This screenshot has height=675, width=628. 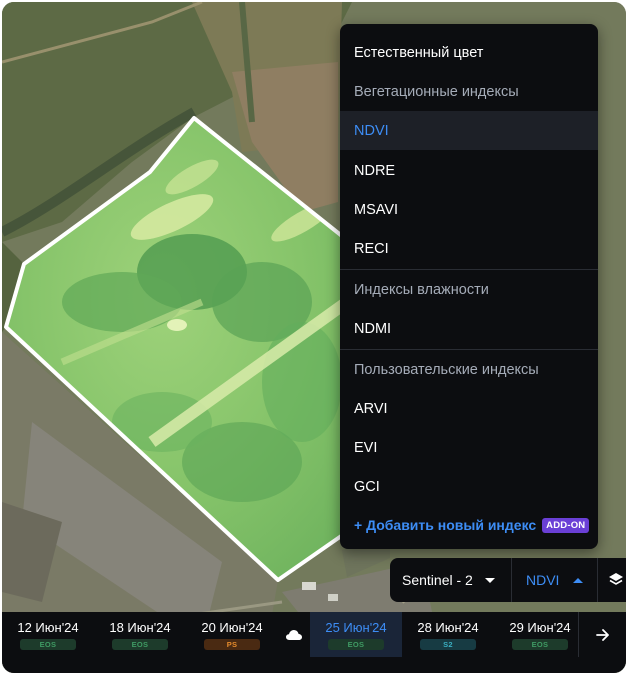 What do you see at coordinates (469, 130) in the screenshot?
I see `menu-item-ndvi: NDVI` at bounding box center [469, 130].